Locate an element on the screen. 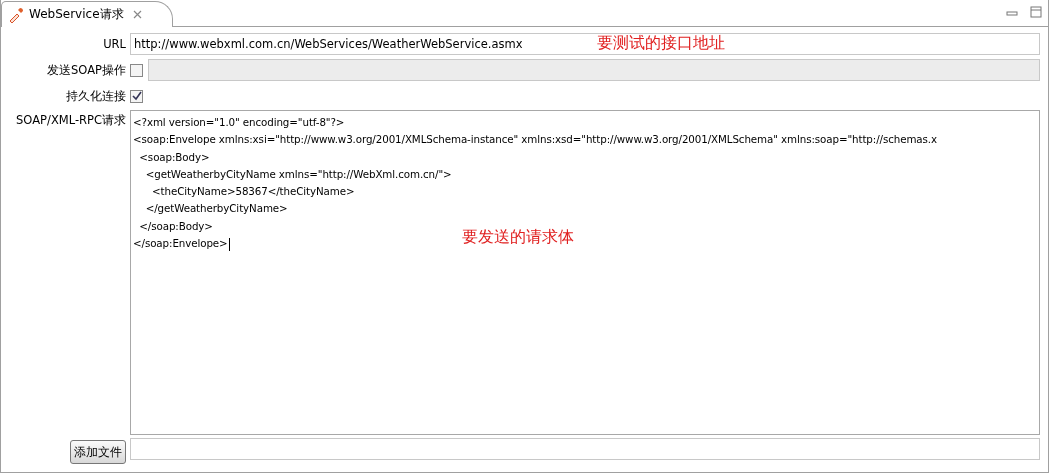  code-line: <?xml version="1.0" encoding="utf-8"?> is located at coordinates (239, 122).